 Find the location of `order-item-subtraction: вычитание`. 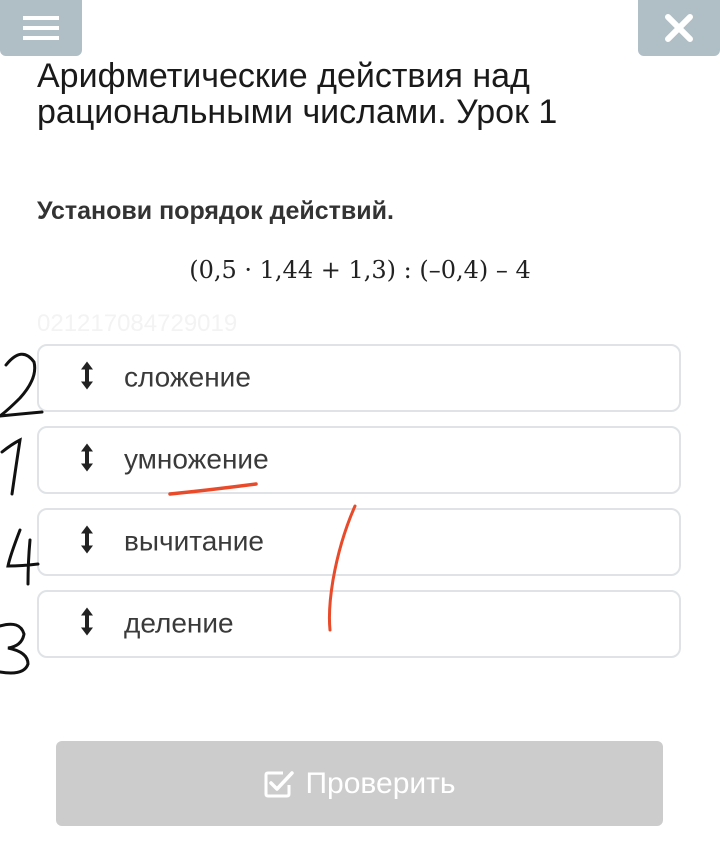

order-item-subtraction: вычитание is located at coordinates (359, 542).